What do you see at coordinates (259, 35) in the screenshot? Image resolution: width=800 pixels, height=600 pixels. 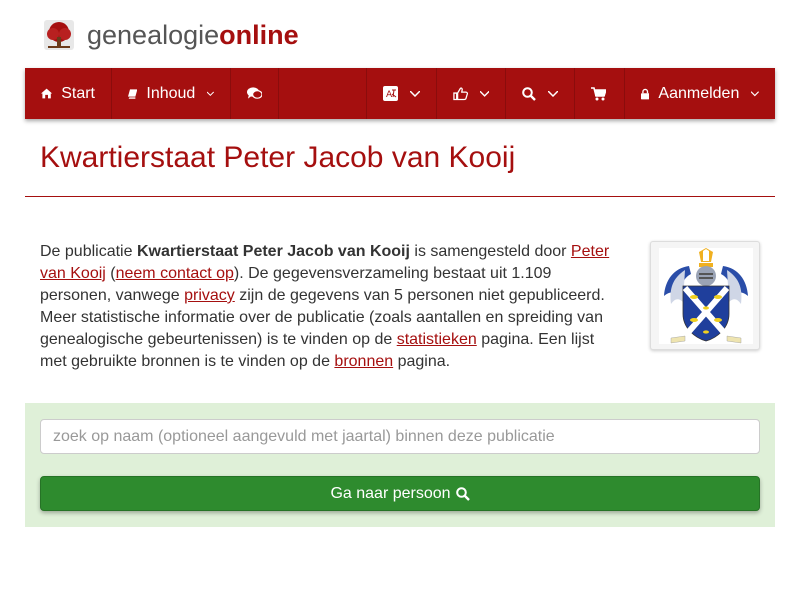 I see `brand-name-part2: online` at bounding box center [259, 35].